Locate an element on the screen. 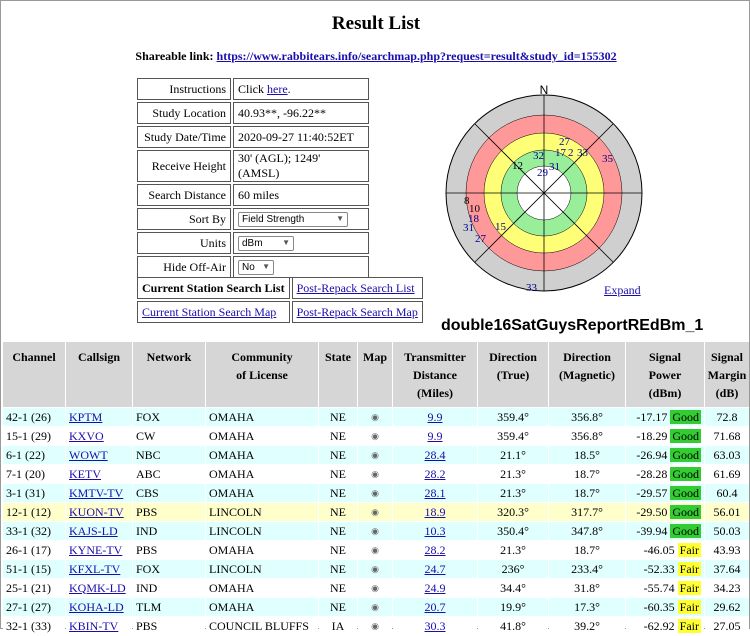 The image size is (750, 636). col-community: Community of License is located at coordinates (262, 374).